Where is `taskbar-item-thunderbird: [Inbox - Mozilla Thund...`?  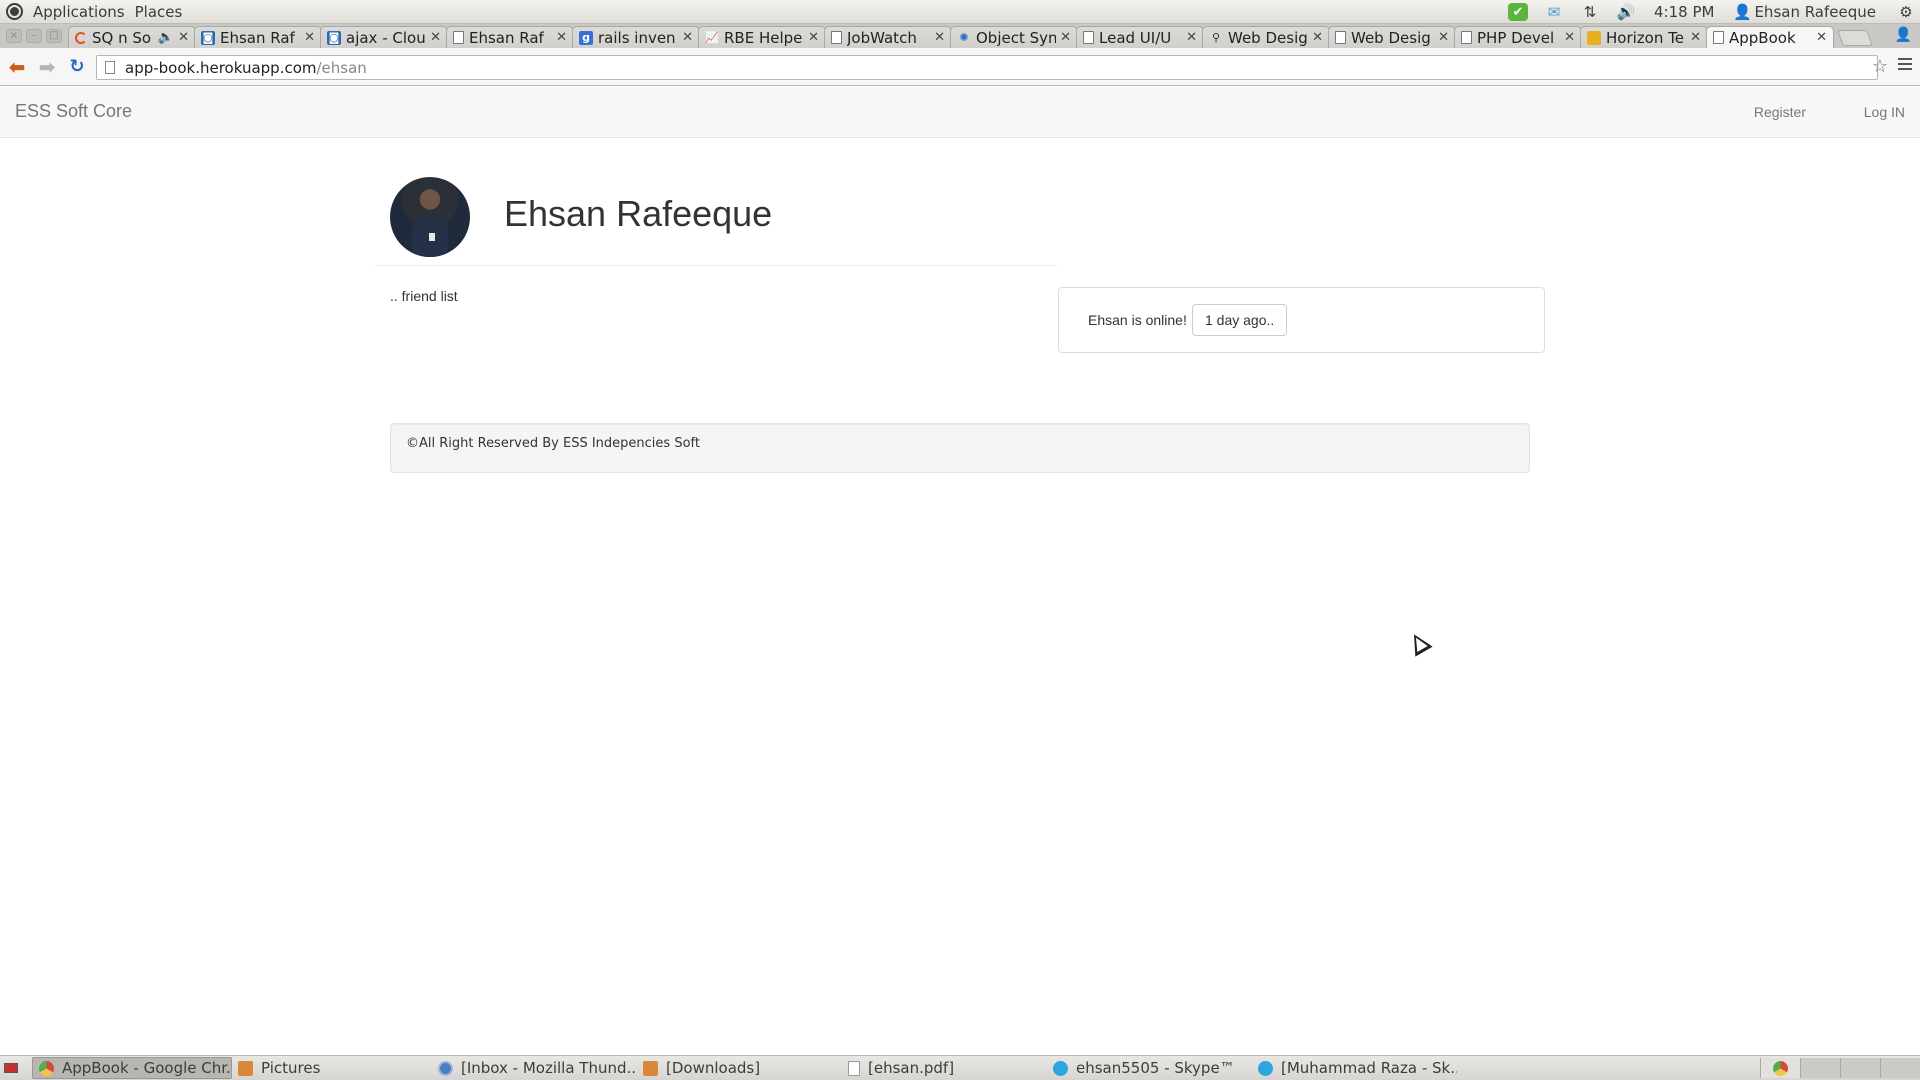
taskbar-item-thunderbird: [Inbox - Mozilla Thund... is located at coordinates (534, 1068).